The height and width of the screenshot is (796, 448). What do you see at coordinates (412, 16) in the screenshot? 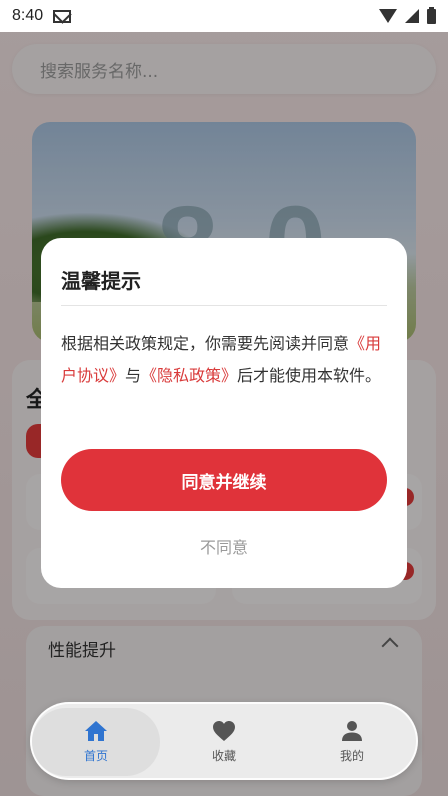
I see `signal-icon` at bounding box center [412, 16].